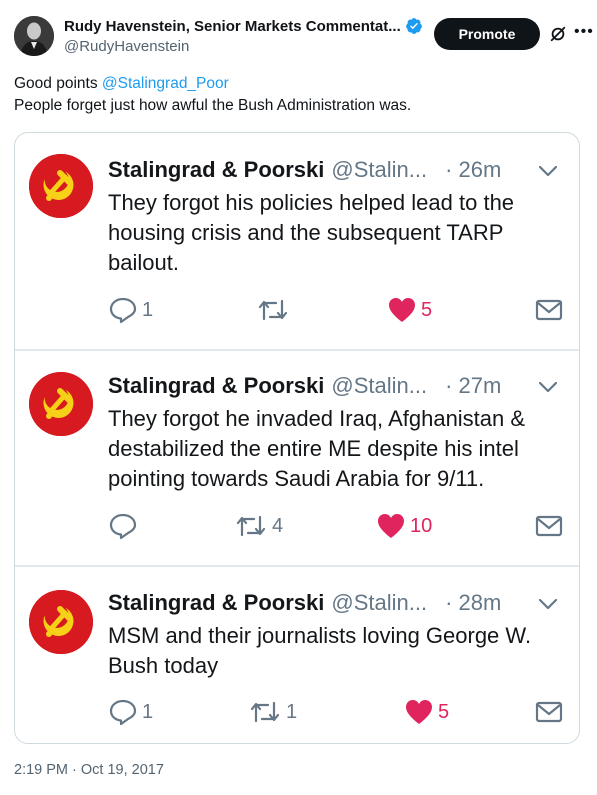  What do you see at coordinates (292, 711) in the screenshot?
I see `retweet-count: 1` at bounding box center [292, 711].